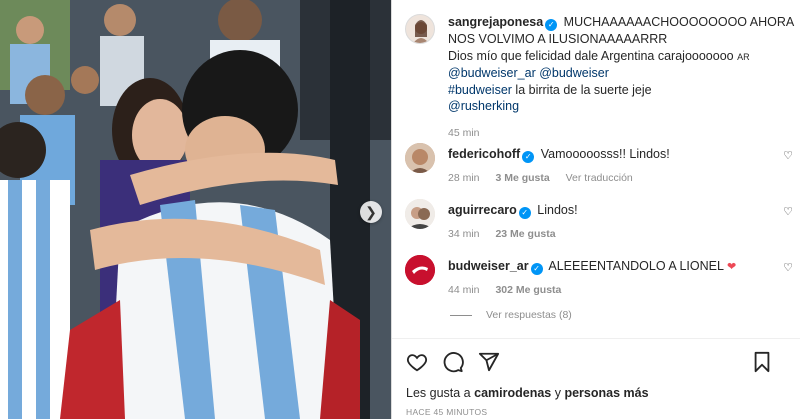  Describe the element at coordinates (620, 290) in the screenshot. I see `comment-meta: 44 min 302 Me gusta` at that location.